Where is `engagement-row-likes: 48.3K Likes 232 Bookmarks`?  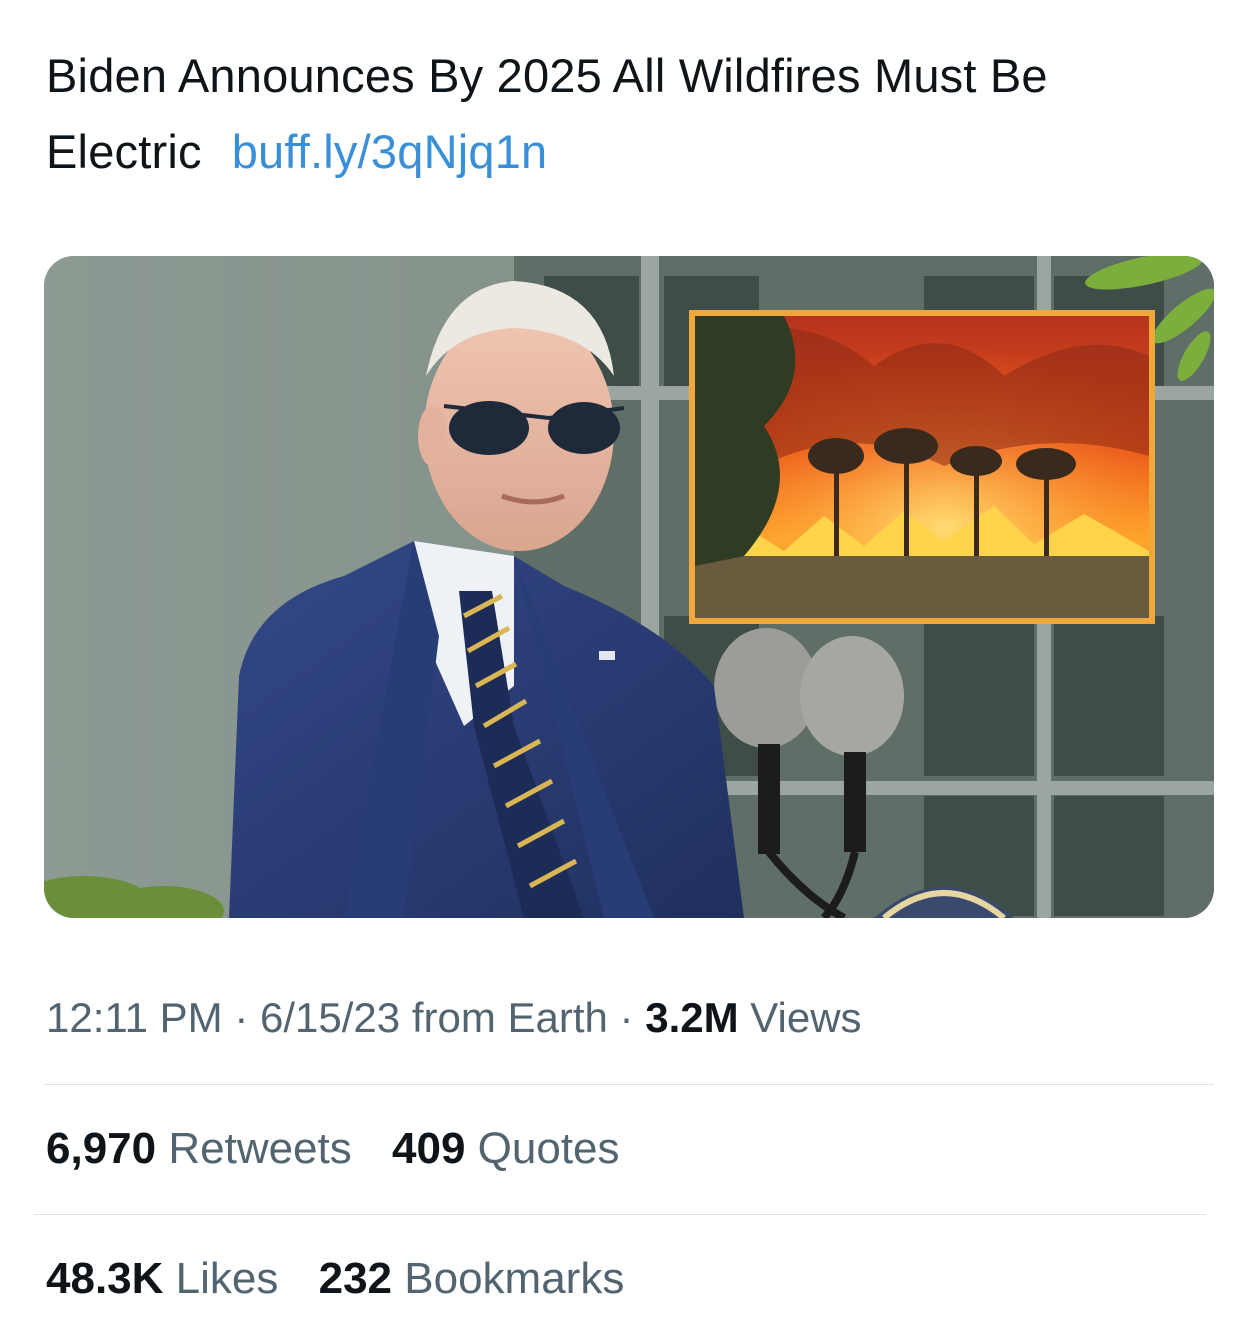
engagement-row-likes: 48.3K Likes 232 Bookmarks is located at coordinates (349, 1279).